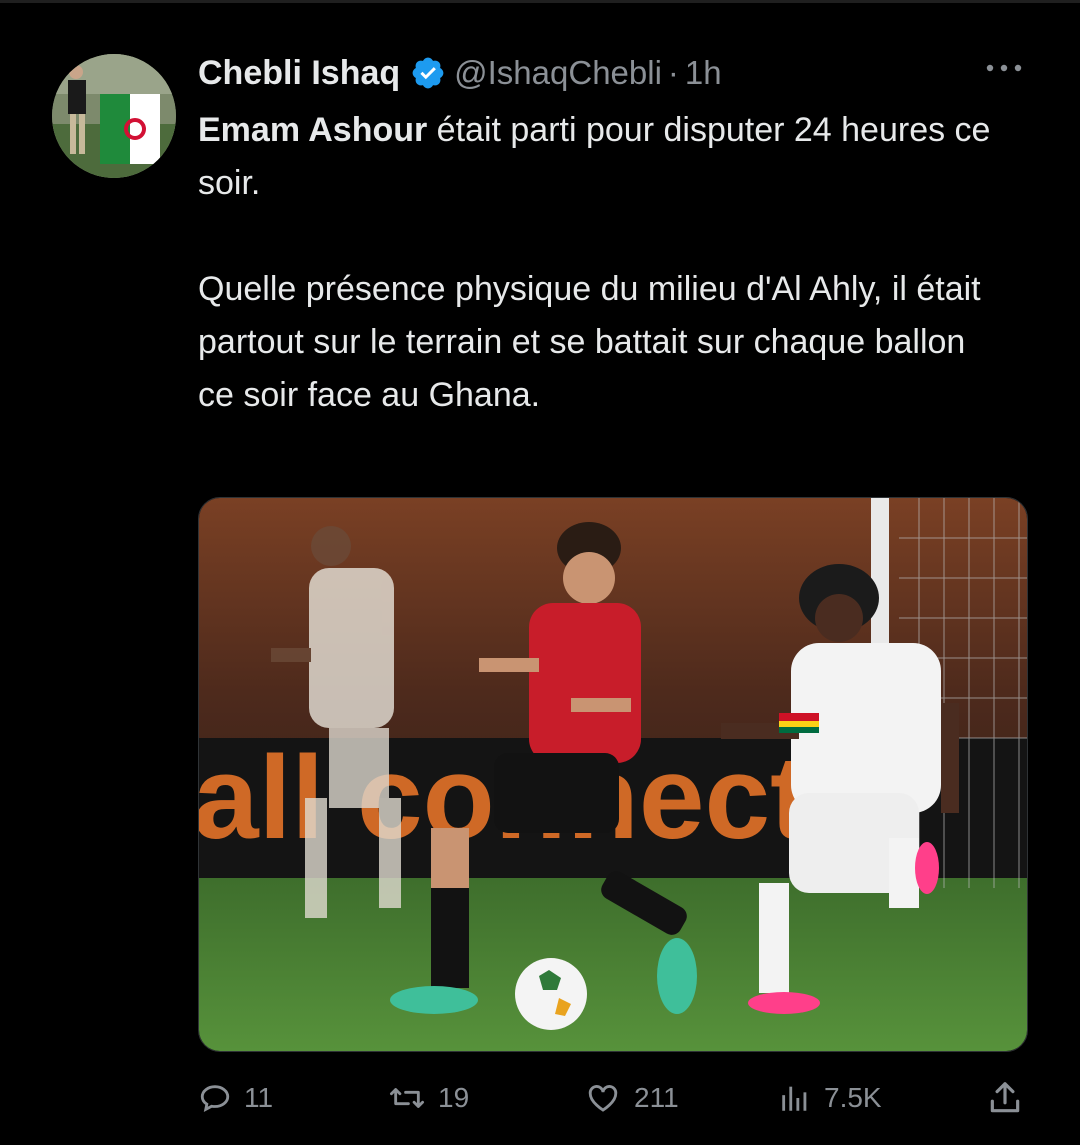 The image size is (1080, 1145). I want to click on repost-icon, so click(407, 1098).